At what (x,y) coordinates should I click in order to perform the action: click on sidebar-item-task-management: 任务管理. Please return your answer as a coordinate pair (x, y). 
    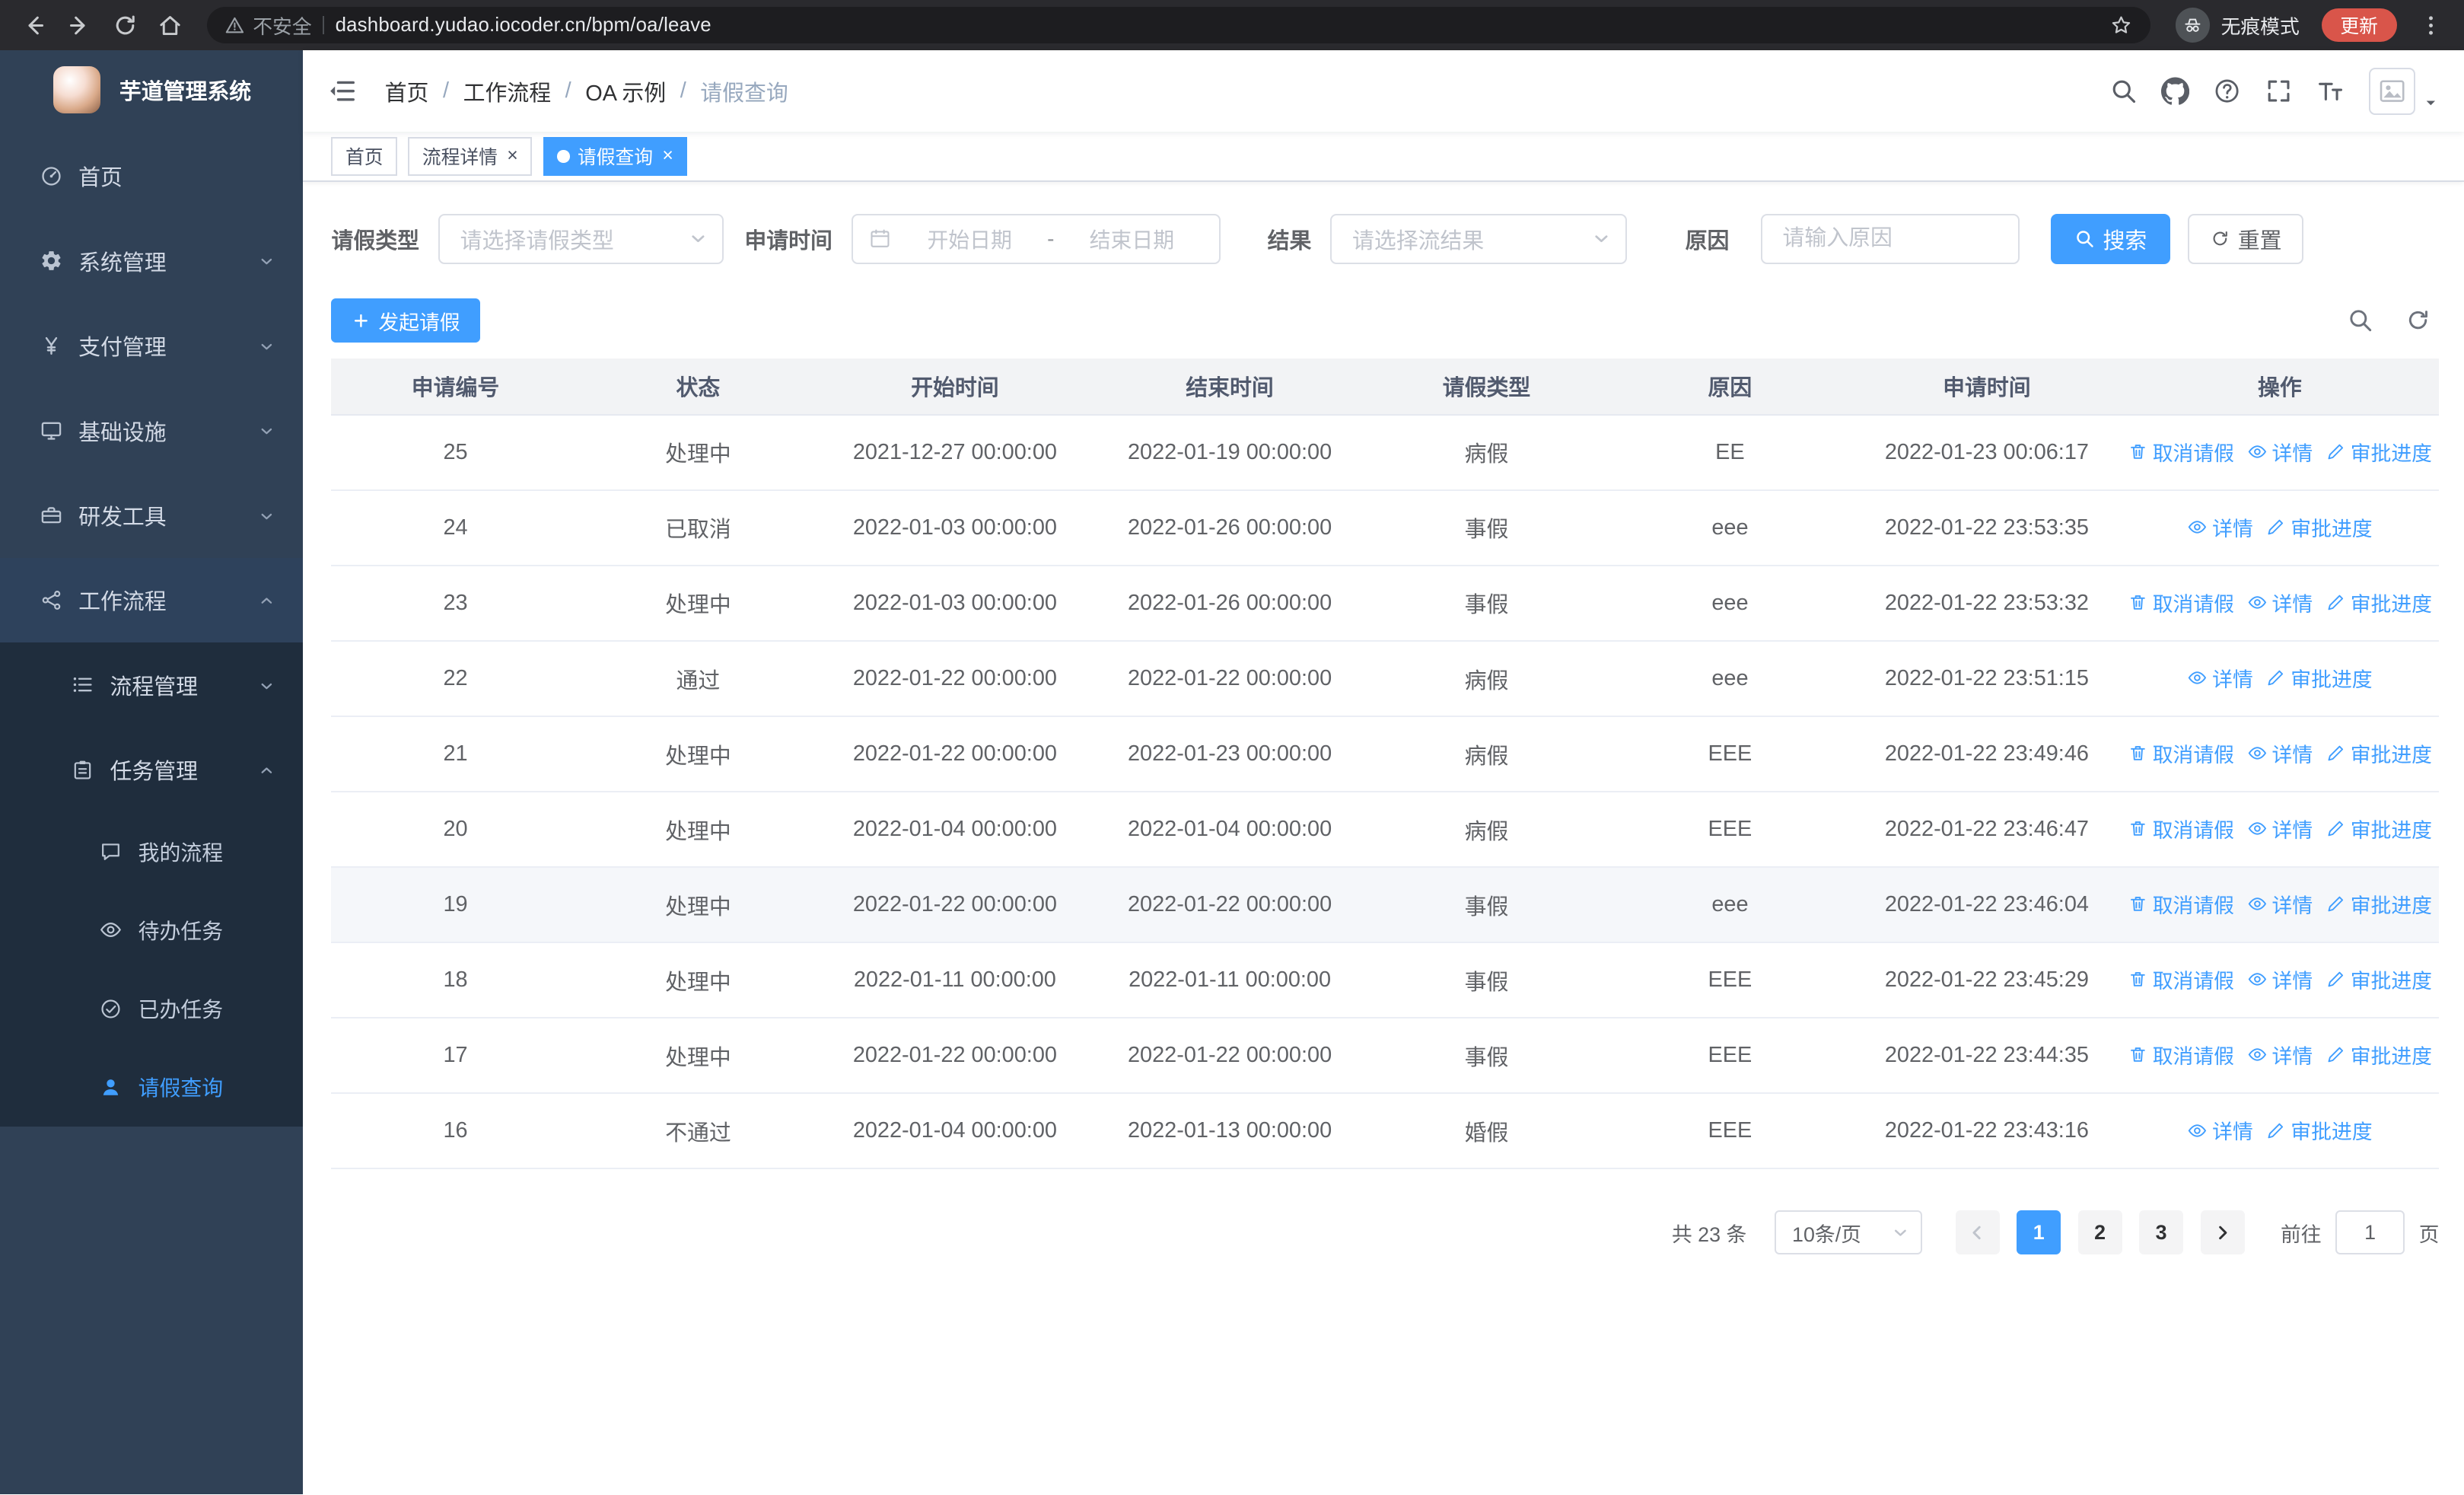
    Looking at the image, I should click on (151, 770).